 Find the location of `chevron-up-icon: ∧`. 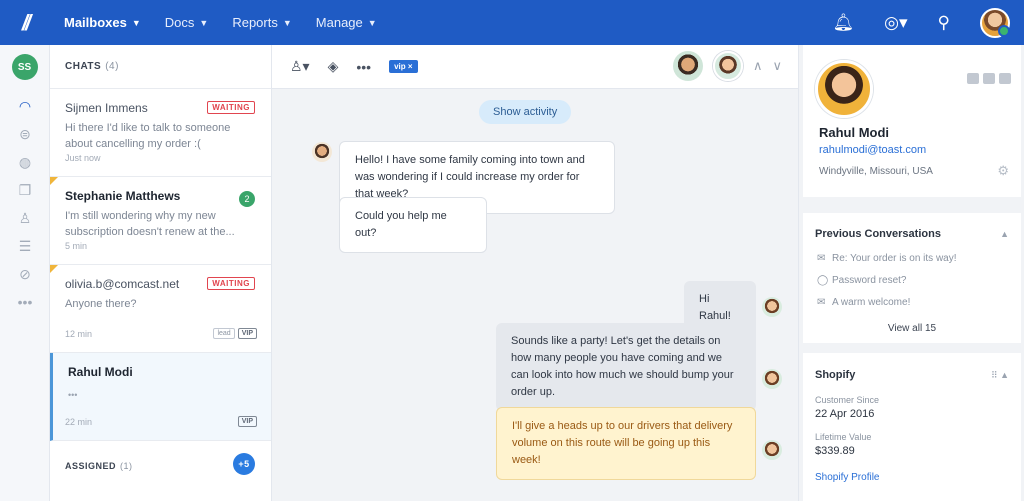

chevron-up-icon: ∧ is located at coordinates (758, 66).